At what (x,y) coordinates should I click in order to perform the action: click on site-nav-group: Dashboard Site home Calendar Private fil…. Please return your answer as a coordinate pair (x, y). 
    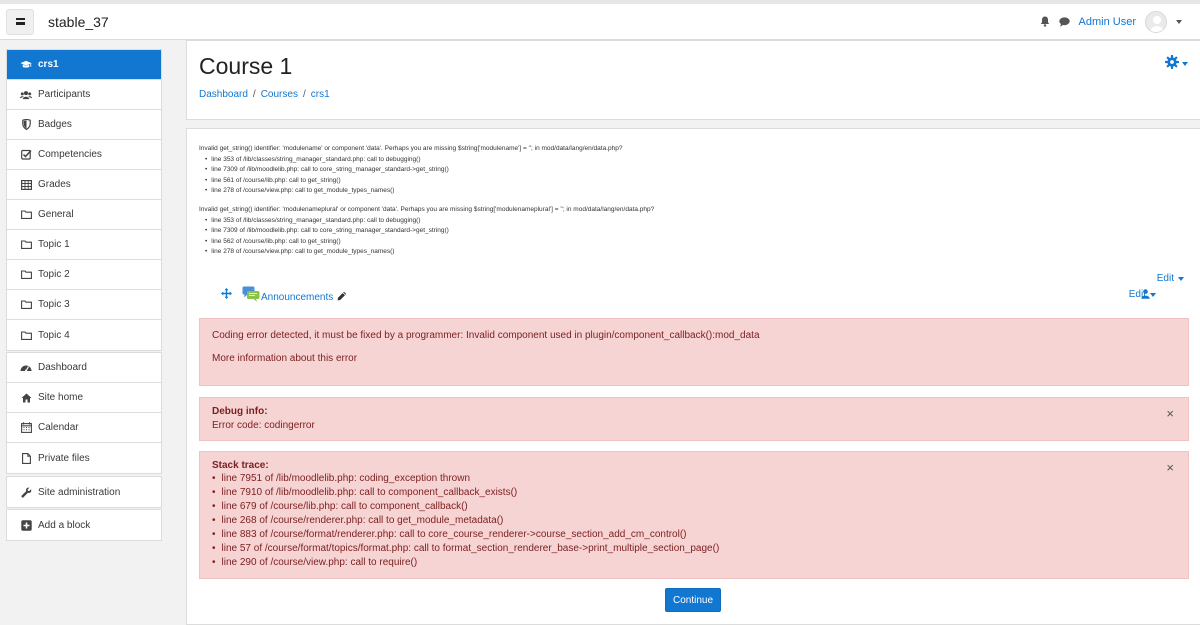
    Looking at the image, I should click on (84, 413).